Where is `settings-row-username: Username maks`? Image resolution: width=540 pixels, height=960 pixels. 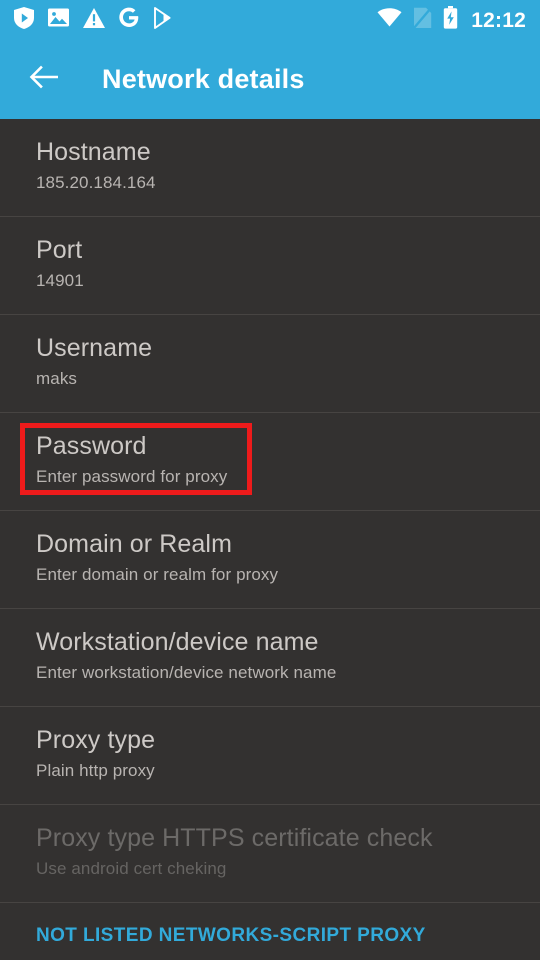
settings-row-username: Username maks is located at coordinates (270, 364).